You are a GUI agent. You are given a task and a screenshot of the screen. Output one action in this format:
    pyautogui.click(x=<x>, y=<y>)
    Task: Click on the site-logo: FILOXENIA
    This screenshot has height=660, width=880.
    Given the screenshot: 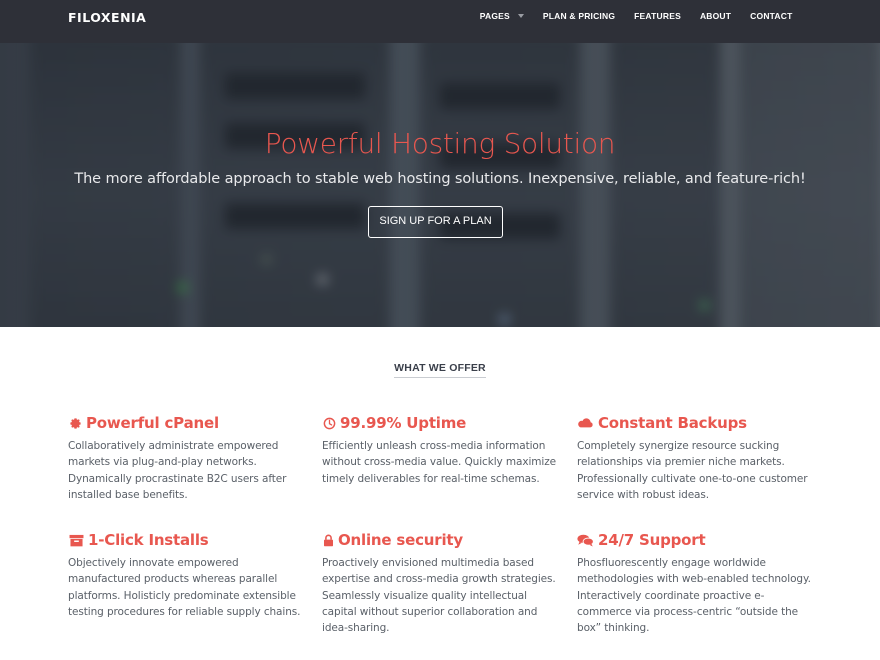 What is the action you would take?
    pyautogui.click(x=107, y=17)
    